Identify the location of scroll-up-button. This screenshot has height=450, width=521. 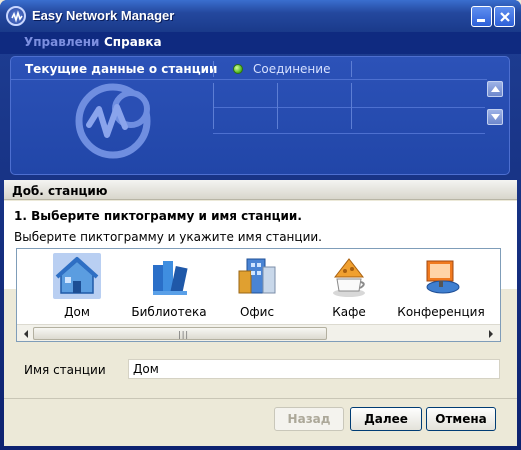
(495, 89).